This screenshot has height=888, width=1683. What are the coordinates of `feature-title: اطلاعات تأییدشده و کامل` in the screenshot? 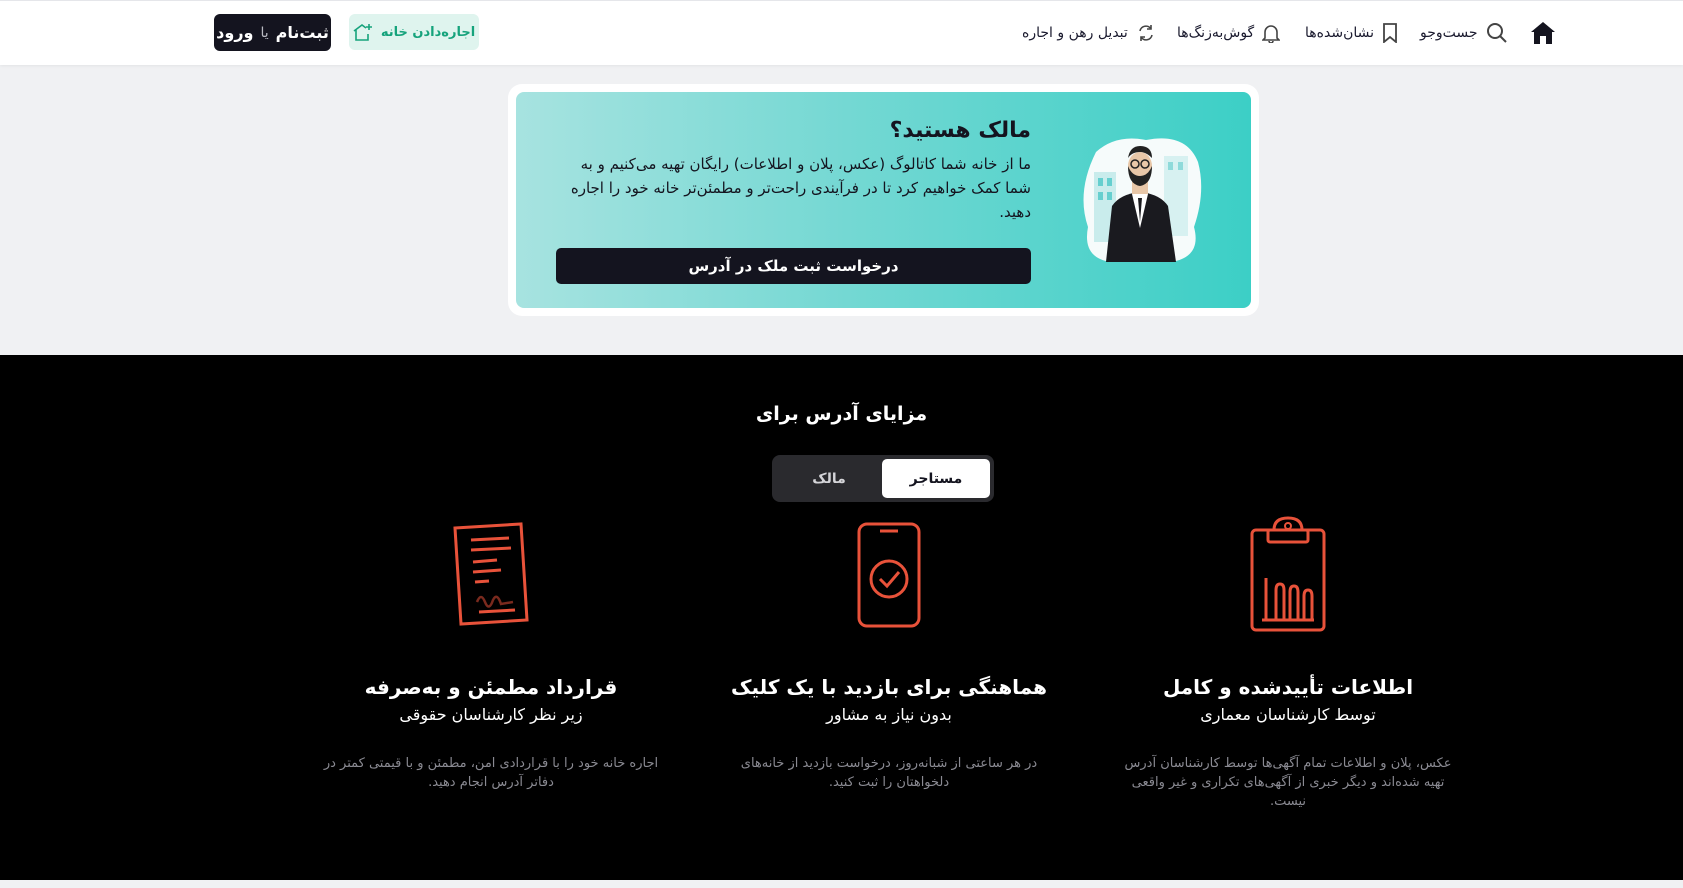 It's located at (1288, 687).